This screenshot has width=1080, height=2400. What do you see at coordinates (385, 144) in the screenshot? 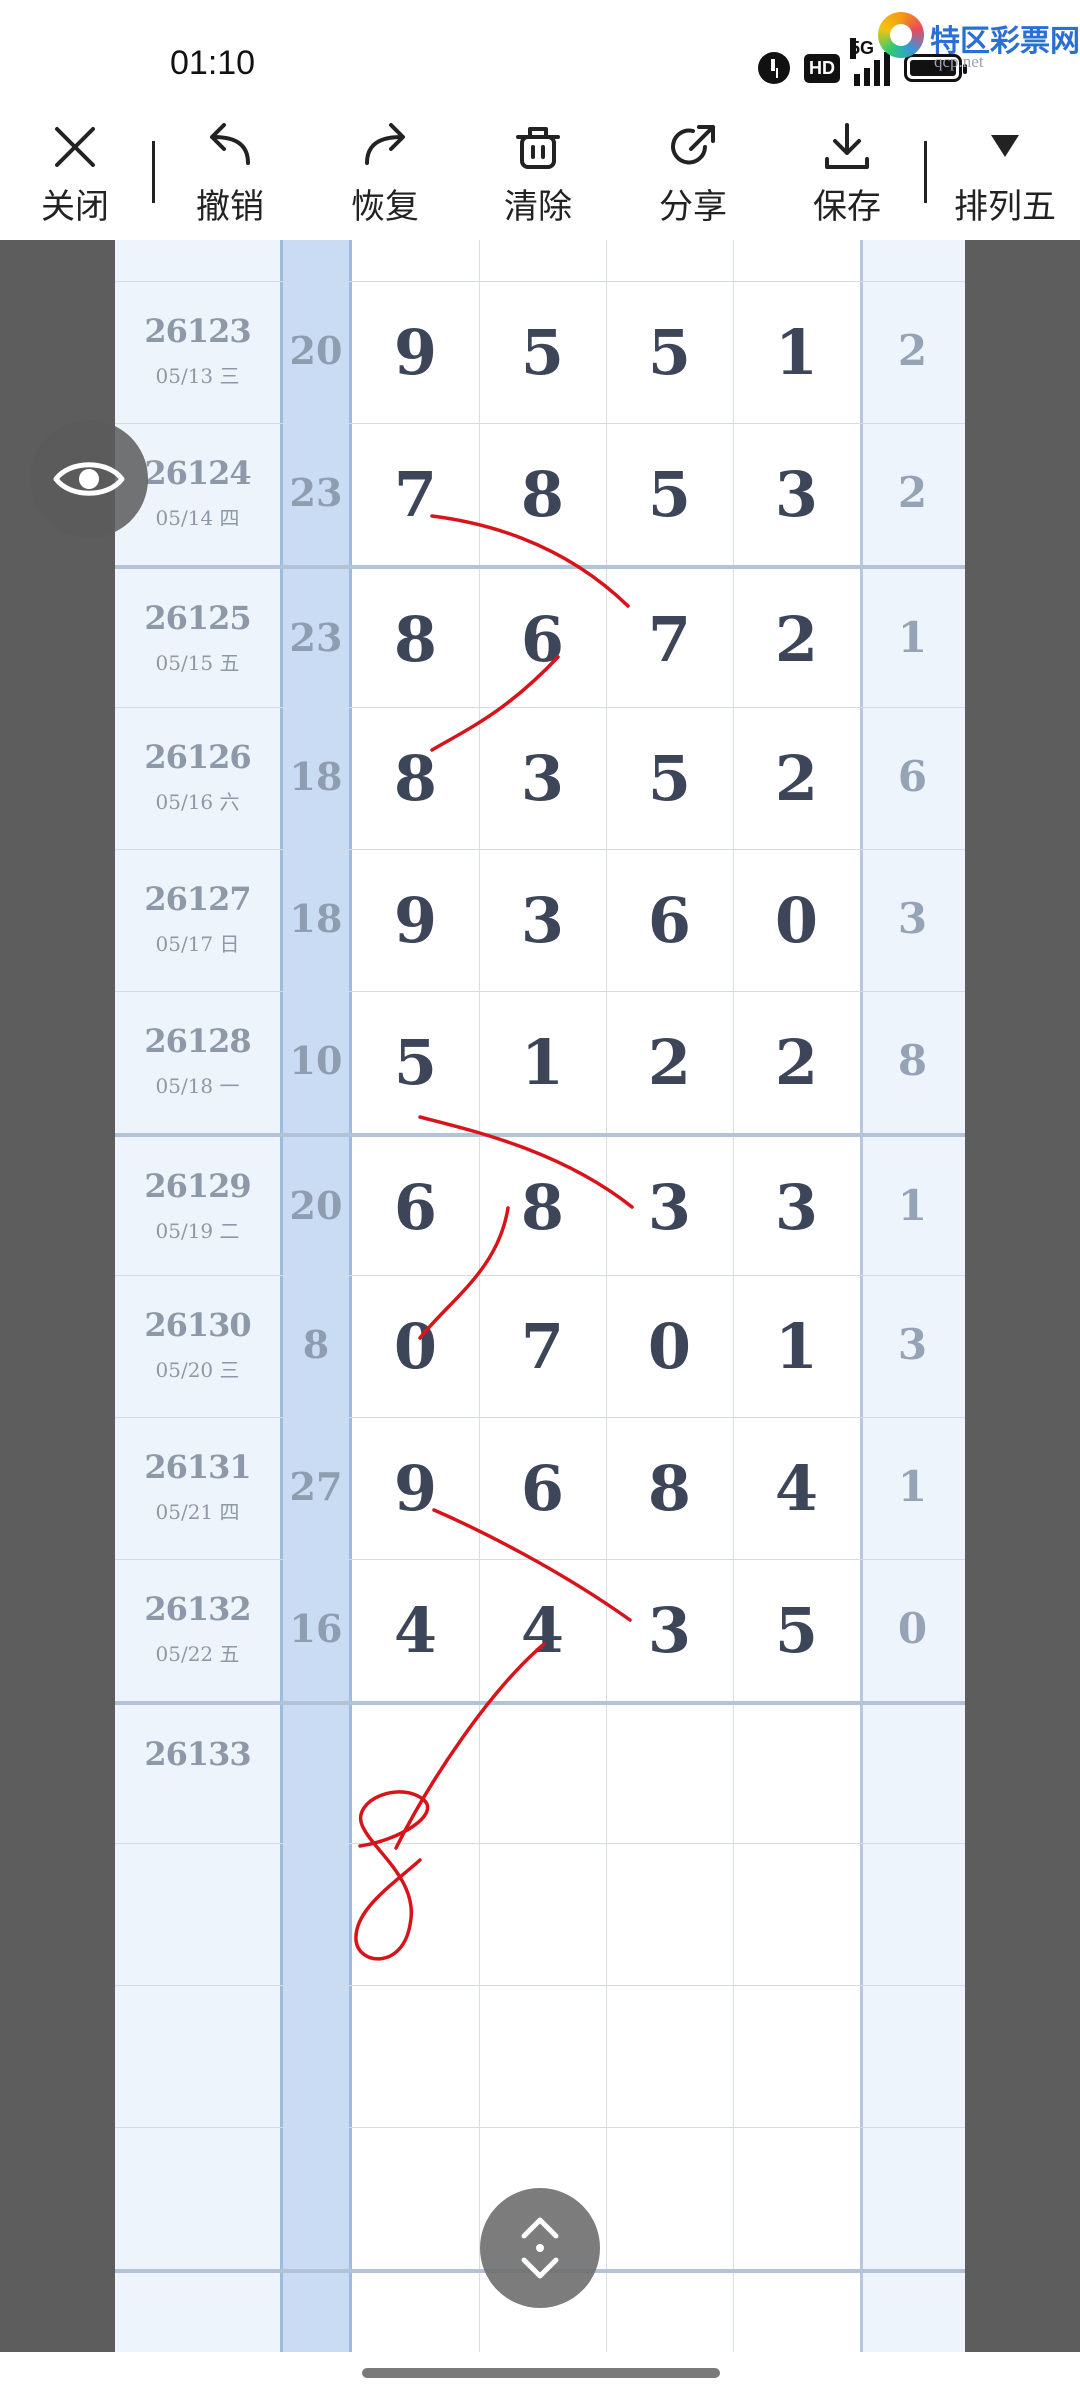
I see `redo-icon` at bounding box center [385, 144].